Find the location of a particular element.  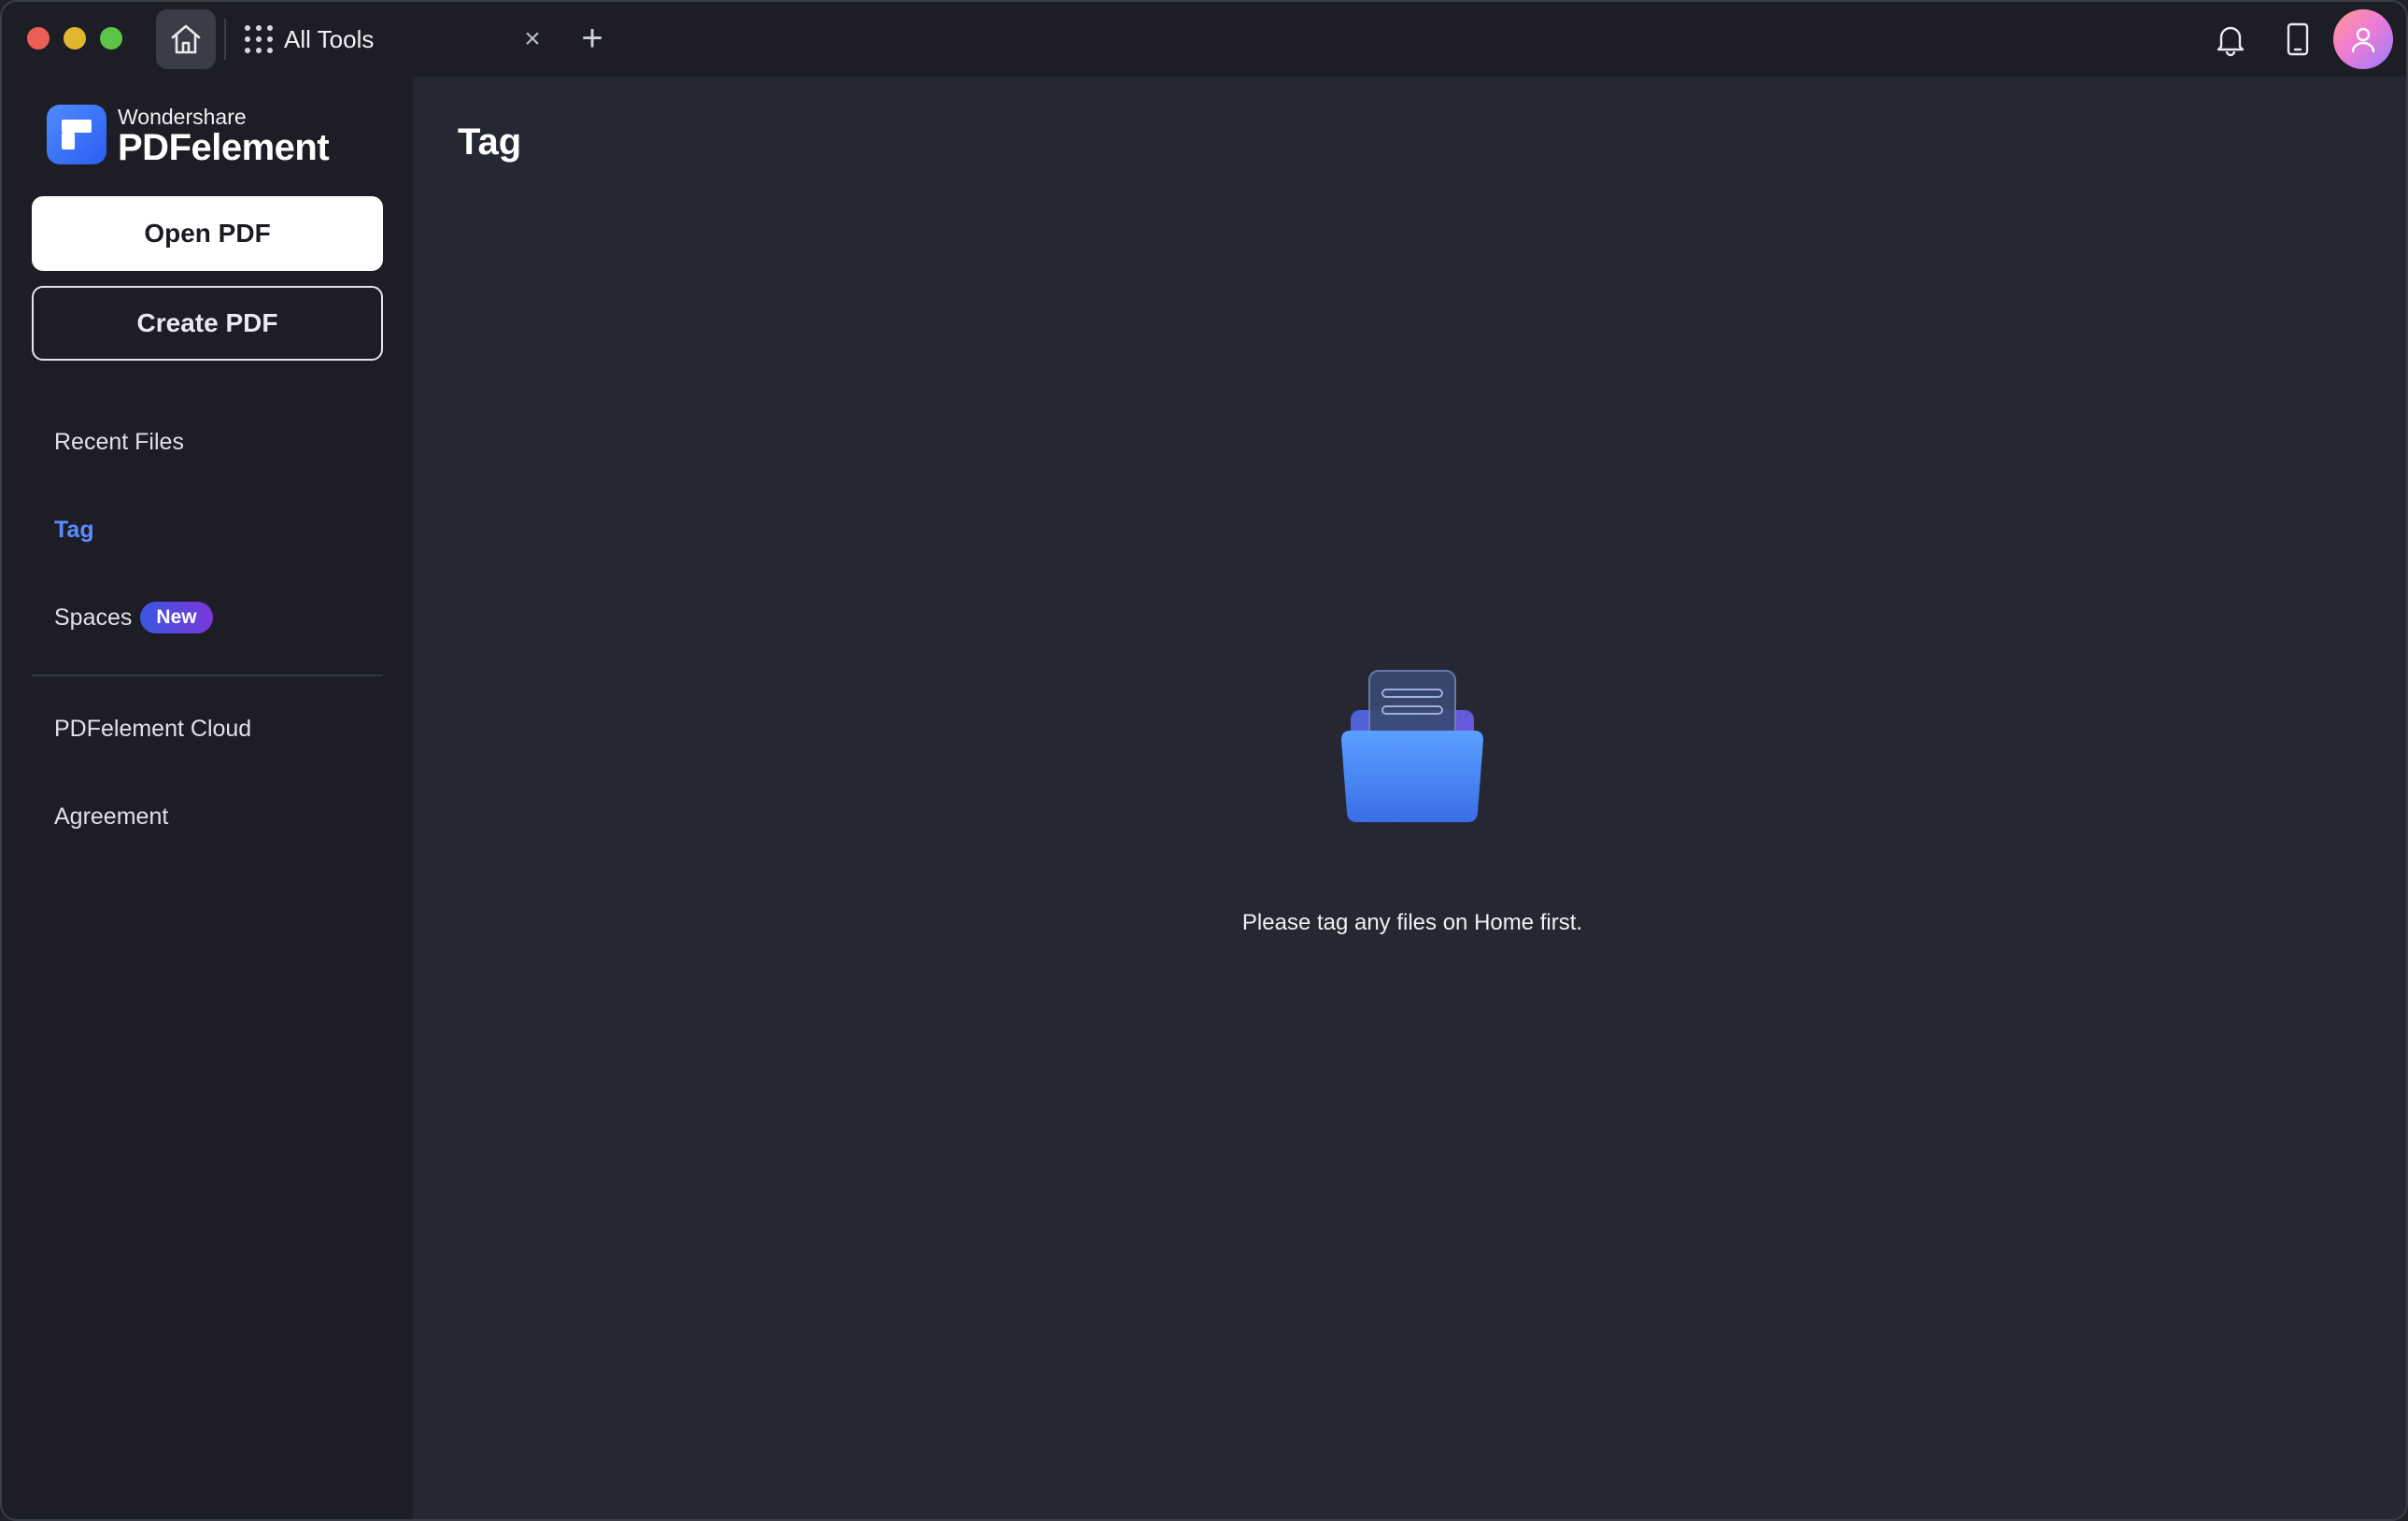

home-button is located at coordinates (186, 39).